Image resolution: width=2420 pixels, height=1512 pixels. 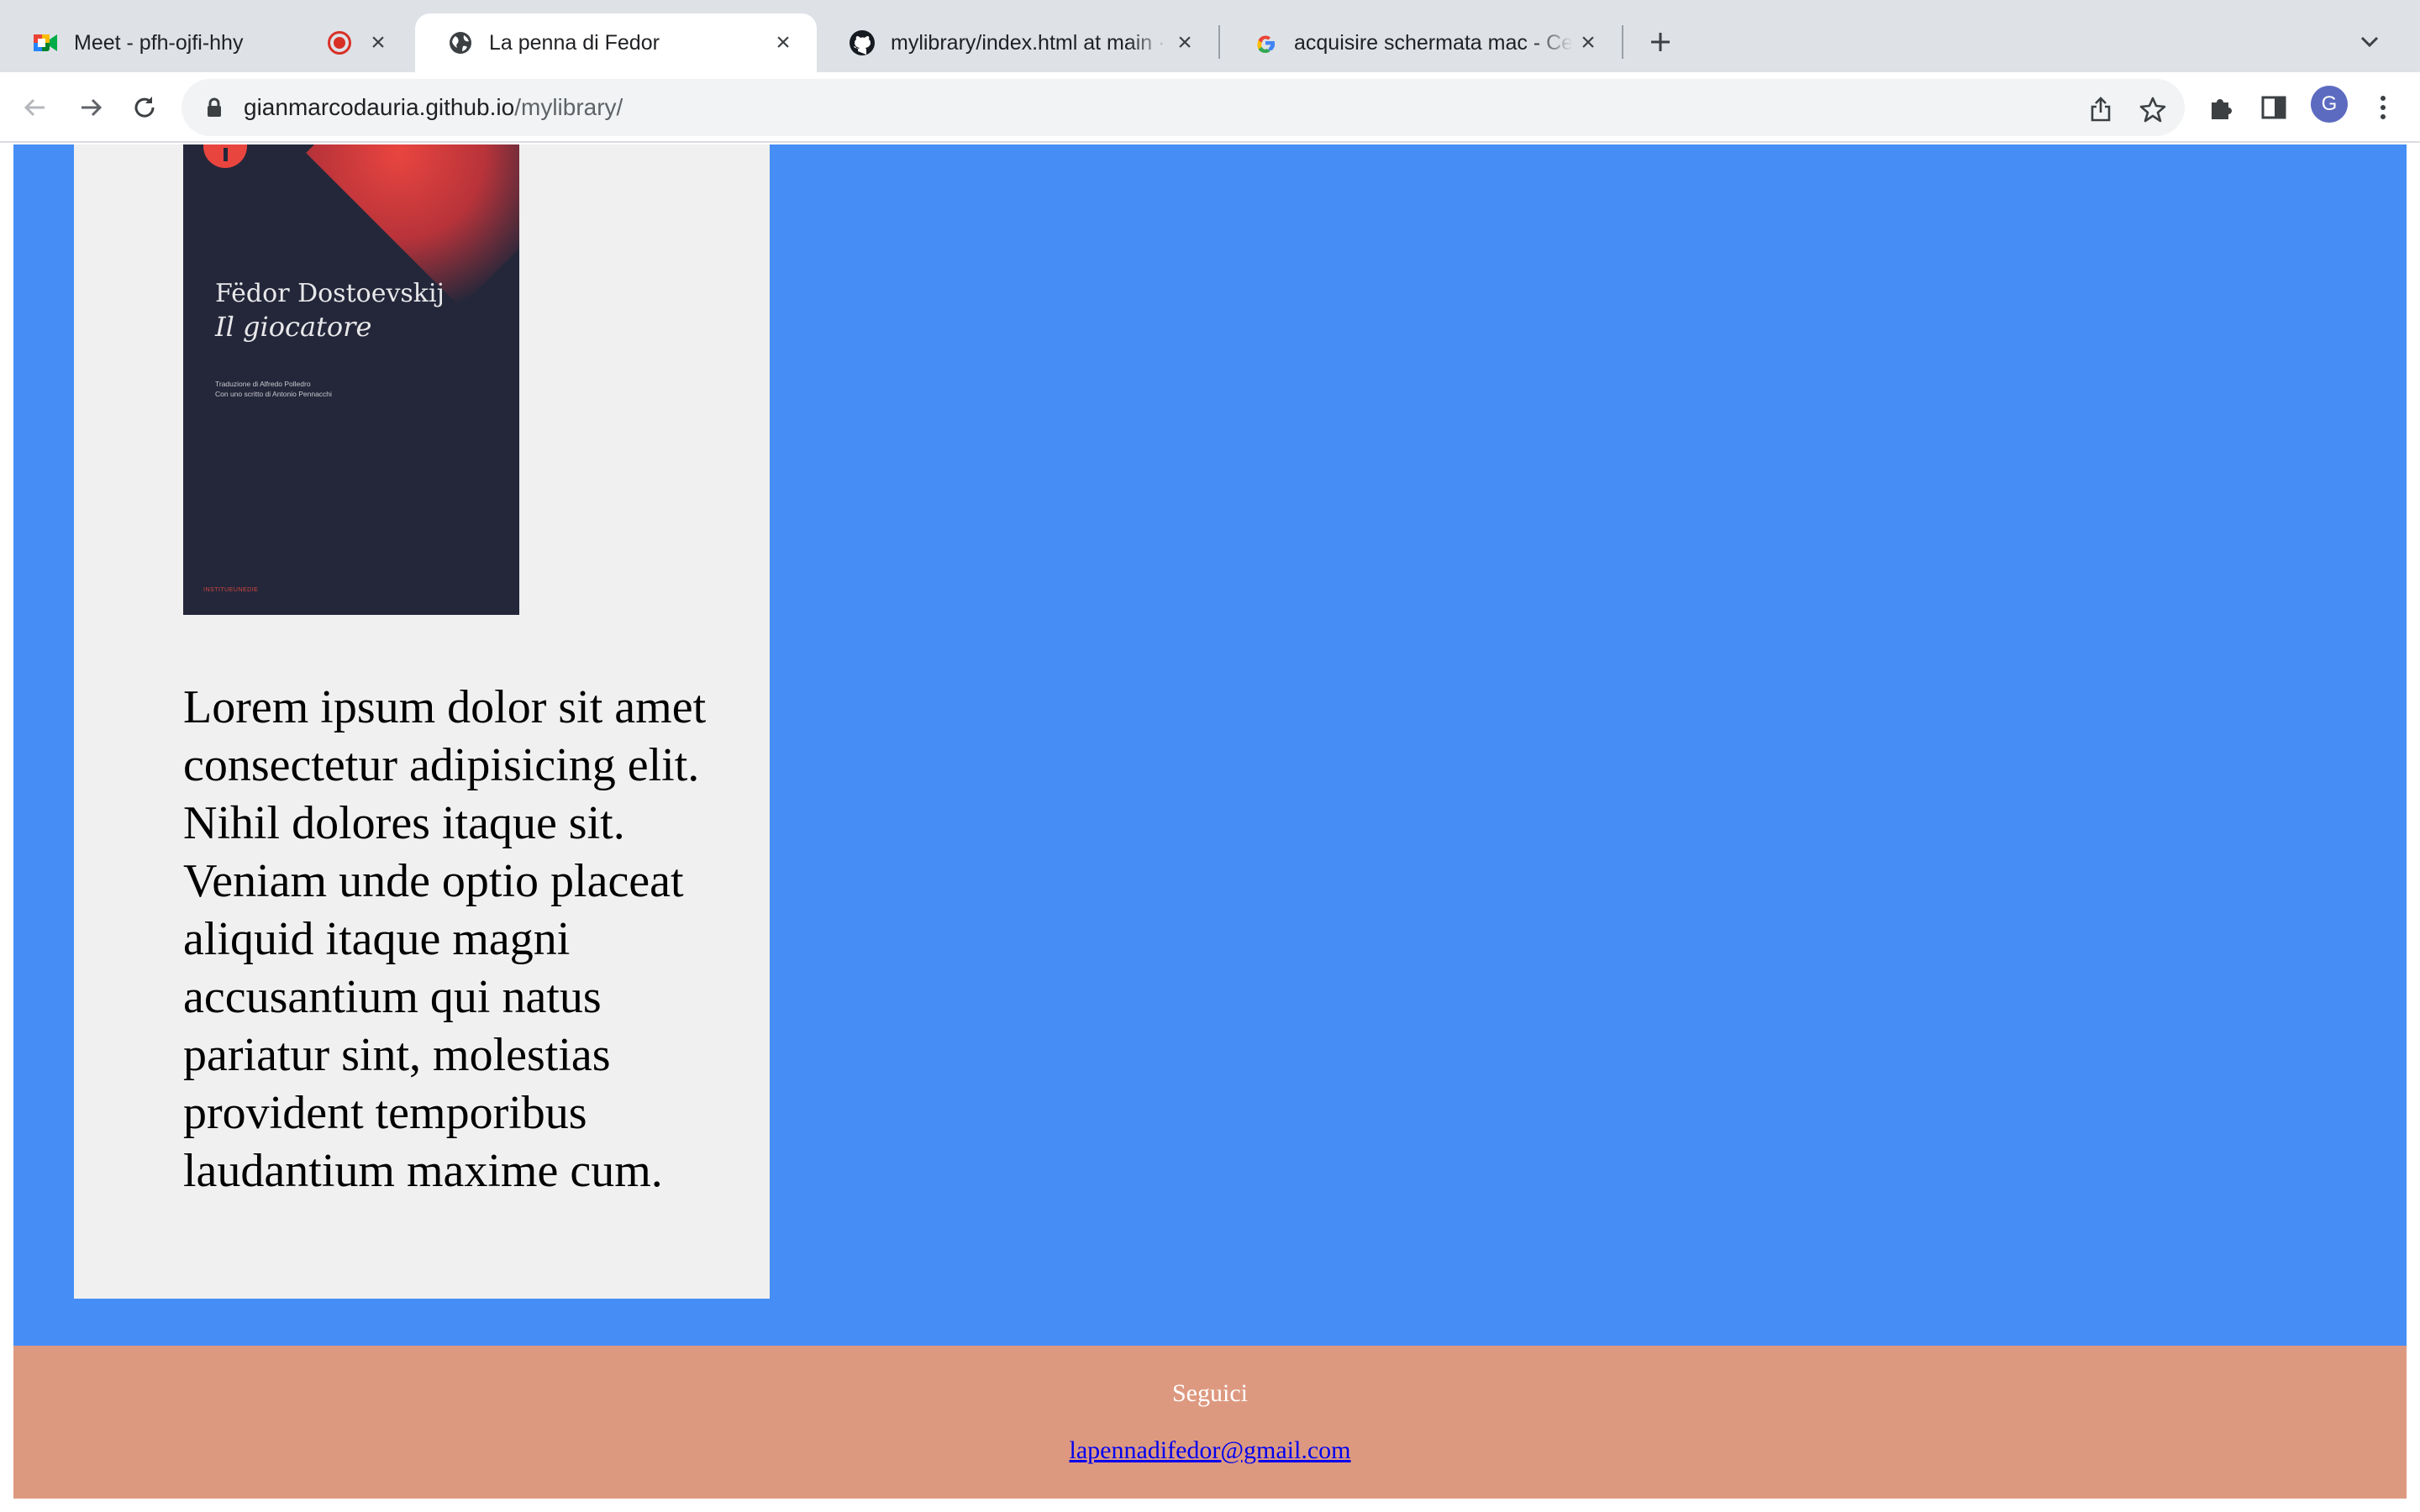 I want to click on globe-icon, so click(x=461, y=42).